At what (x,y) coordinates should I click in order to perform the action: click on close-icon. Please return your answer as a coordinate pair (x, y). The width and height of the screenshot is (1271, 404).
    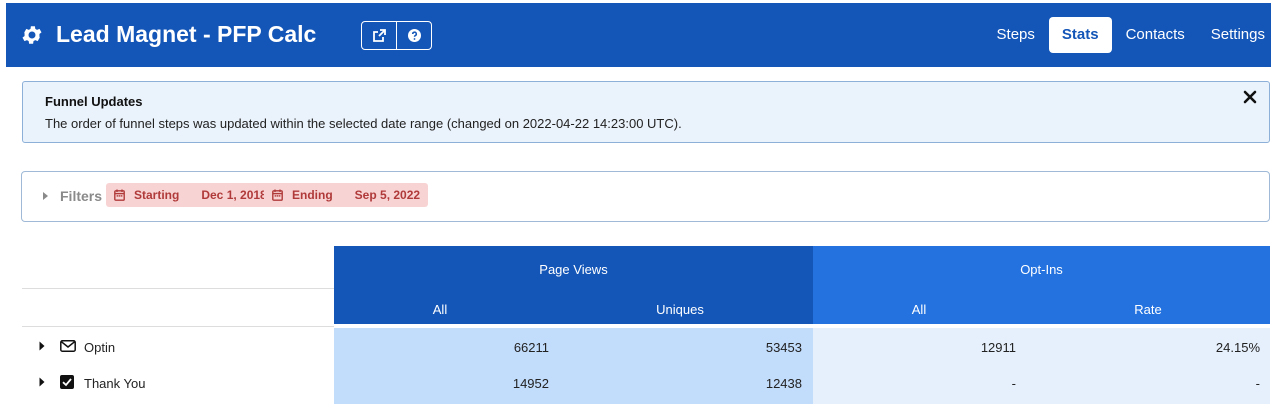
    Looking at the image, I should click on (1250, 97).